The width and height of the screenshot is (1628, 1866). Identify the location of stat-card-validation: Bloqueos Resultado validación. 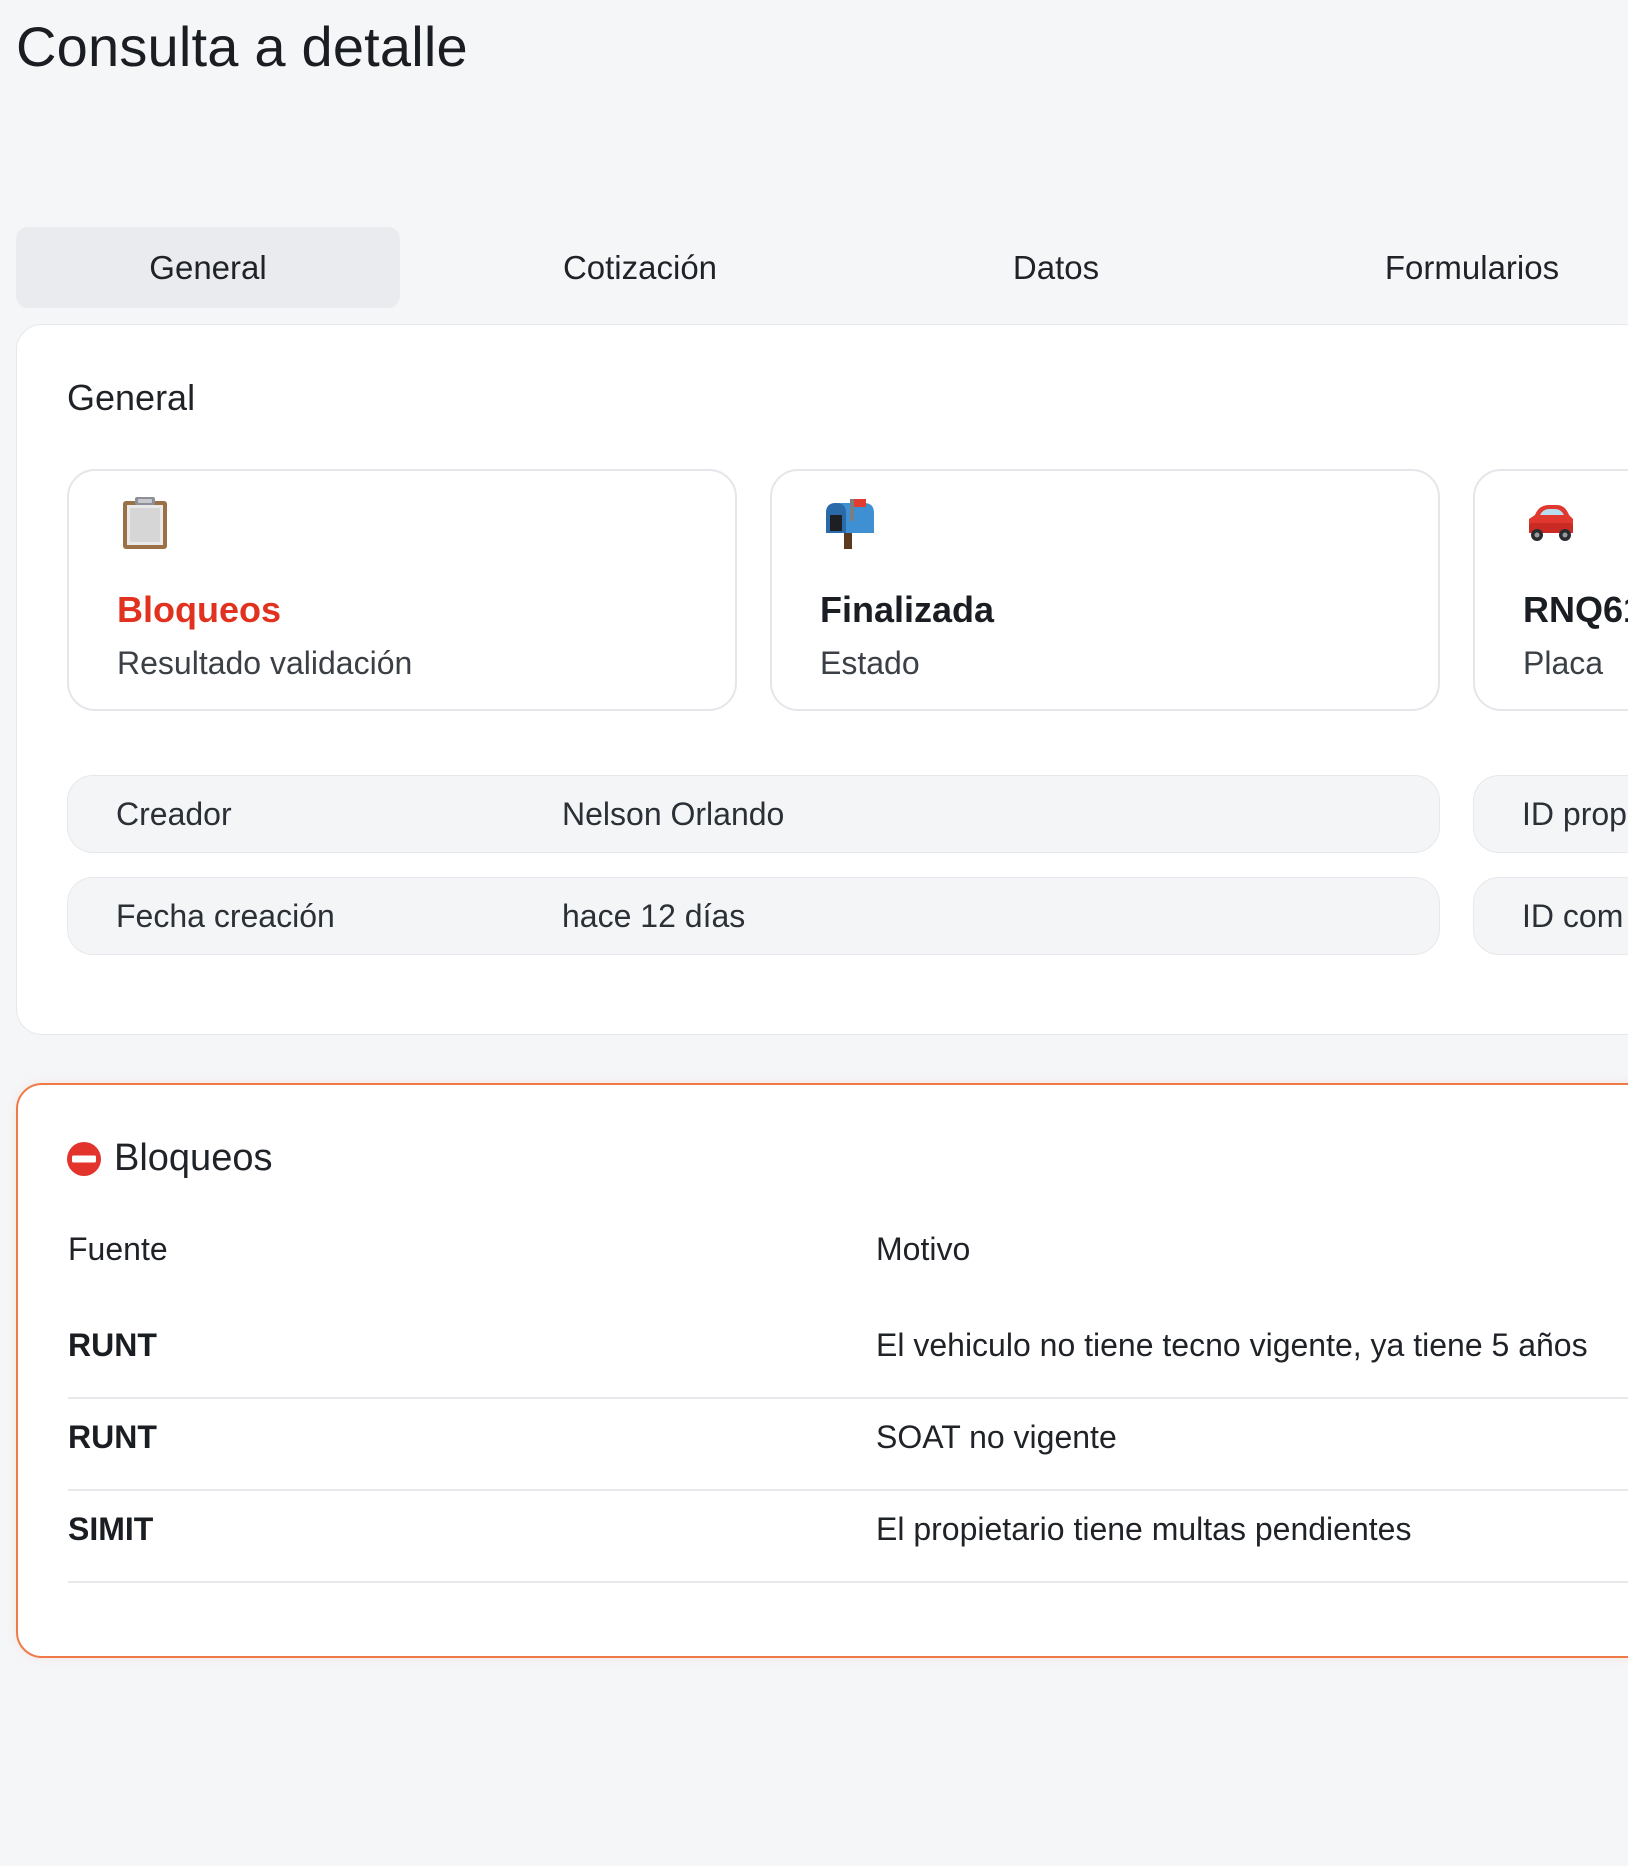
(402, 590).